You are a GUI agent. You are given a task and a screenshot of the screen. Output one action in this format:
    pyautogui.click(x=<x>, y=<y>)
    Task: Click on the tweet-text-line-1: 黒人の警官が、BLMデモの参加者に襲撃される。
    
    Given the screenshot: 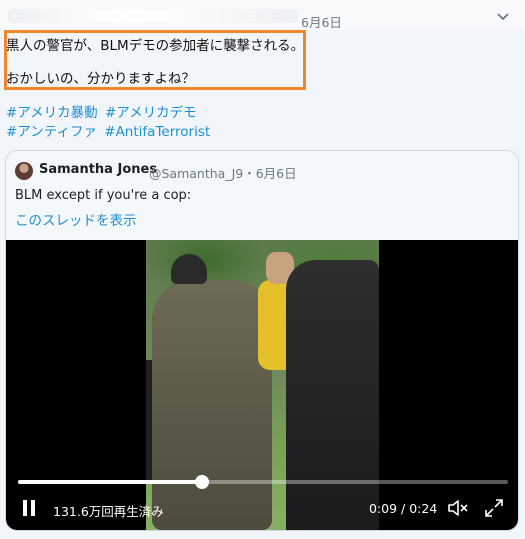 What is the action you would take?
    pyautogui.click(x=155, y=46)
    